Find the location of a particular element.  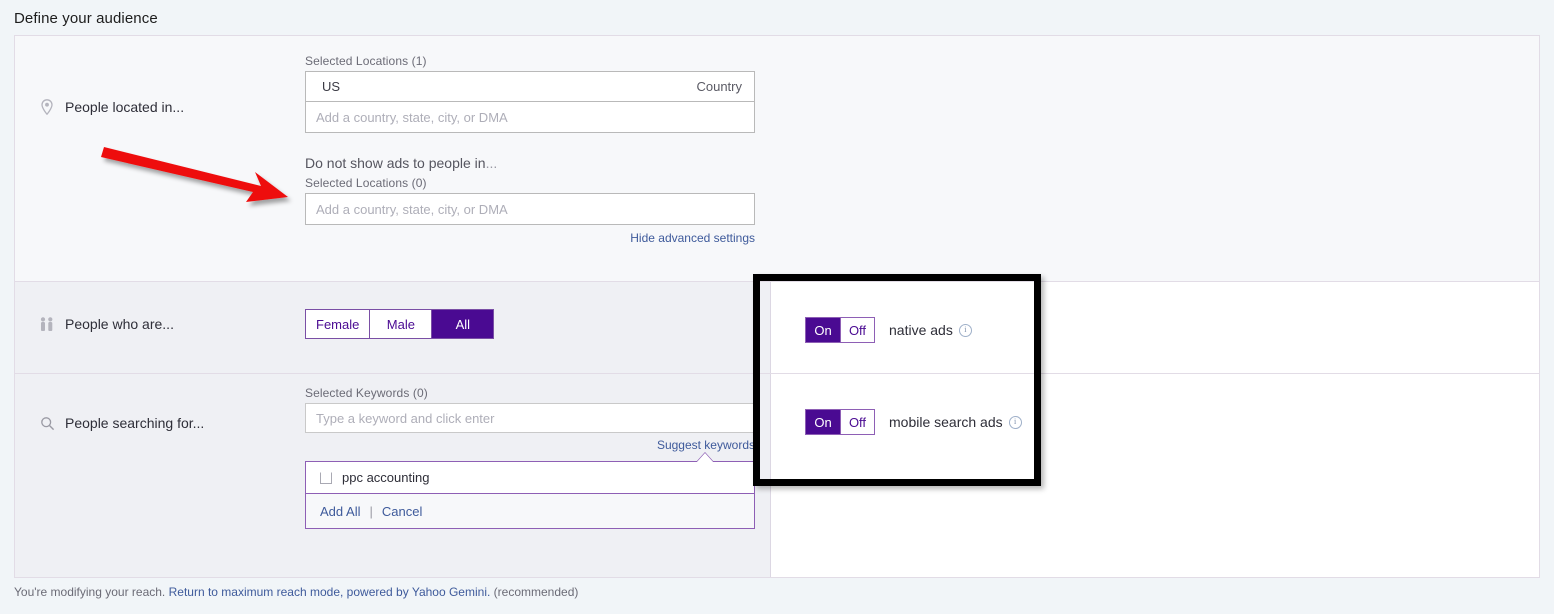

native-ads-off-option: Off is located at coordinates (857, 330).